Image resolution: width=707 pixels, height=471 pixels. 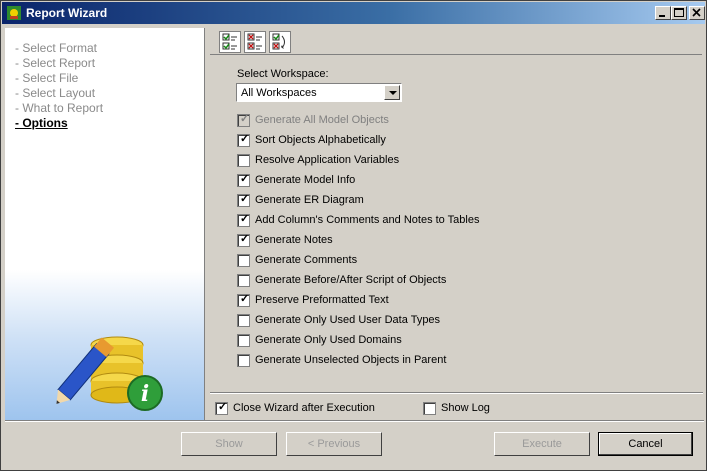 What do you see at coordinates (456, 42) in the screenshot?
I see `options-toolbar` at bounding box center [456, 42].